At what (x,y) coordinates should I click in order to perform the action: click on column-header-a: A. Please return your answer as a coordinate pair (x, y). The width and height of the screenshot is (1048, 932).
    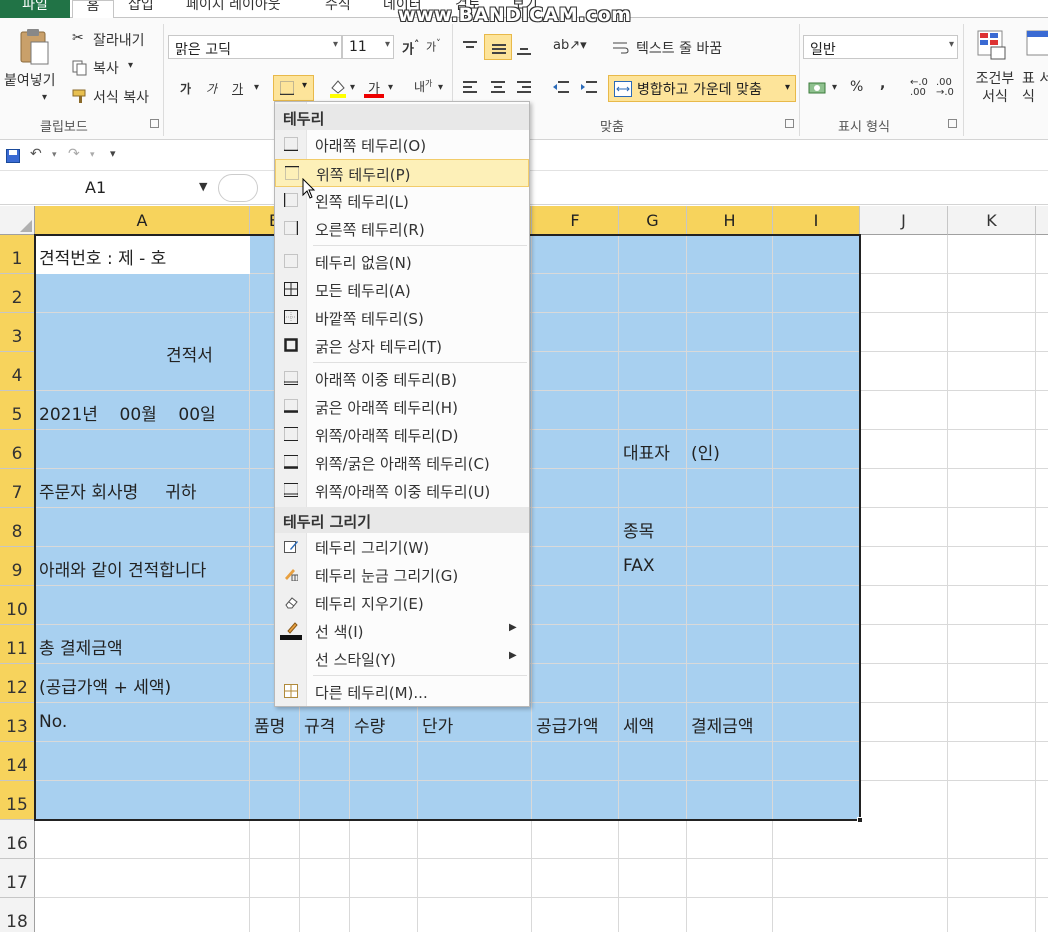
    Looking at the image, I should click on (142, 220).